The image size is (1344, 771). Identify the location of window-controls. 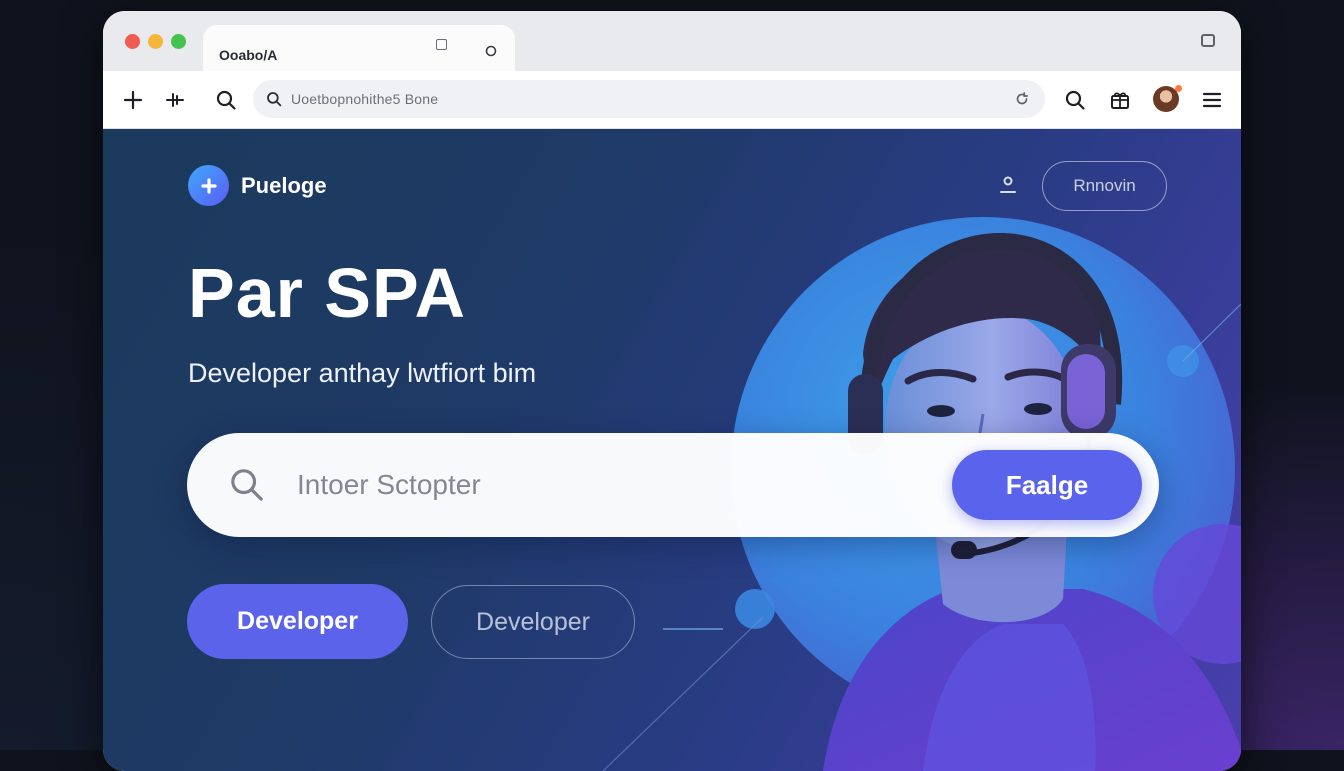
(155, 41).